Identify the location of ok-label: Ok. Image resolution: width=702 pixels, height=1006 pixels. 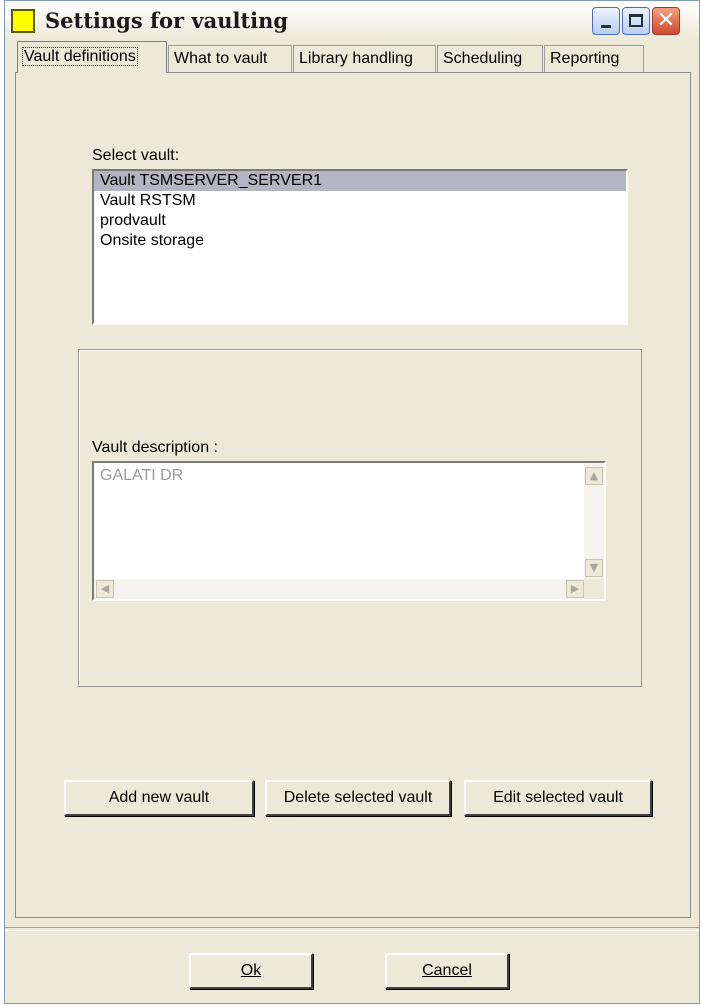
(251, 970).